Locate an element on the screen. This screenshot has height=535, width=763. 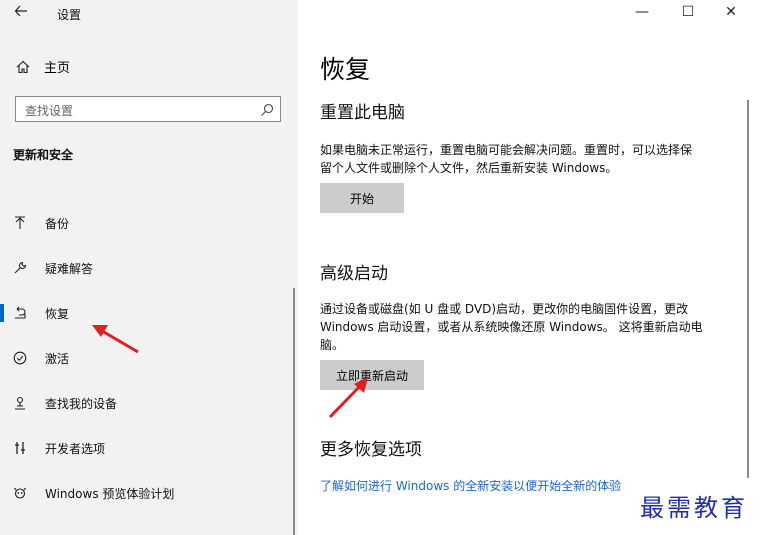
annotation-arrow-recovery is located at coordinates (115, 339).